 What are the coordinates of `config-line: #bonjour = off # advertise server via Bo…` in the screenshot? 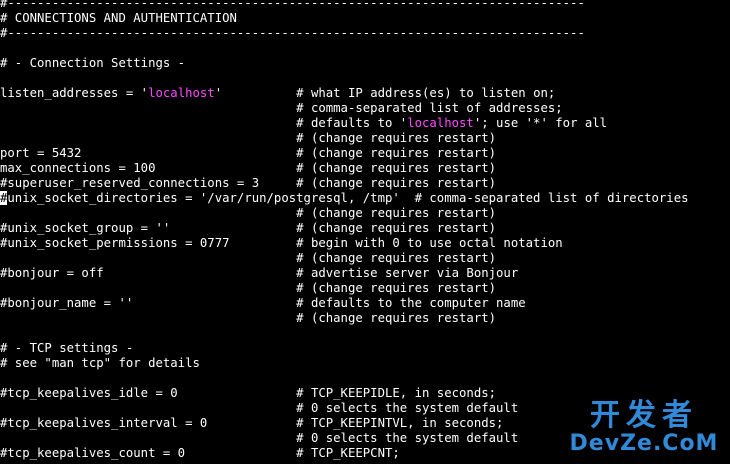 It's located at (365, 273).